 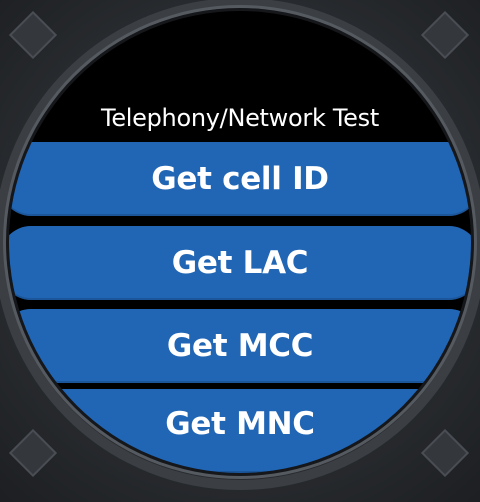 I want to click on get-mcc-label: Get MCC, so click(x=240, y=346).